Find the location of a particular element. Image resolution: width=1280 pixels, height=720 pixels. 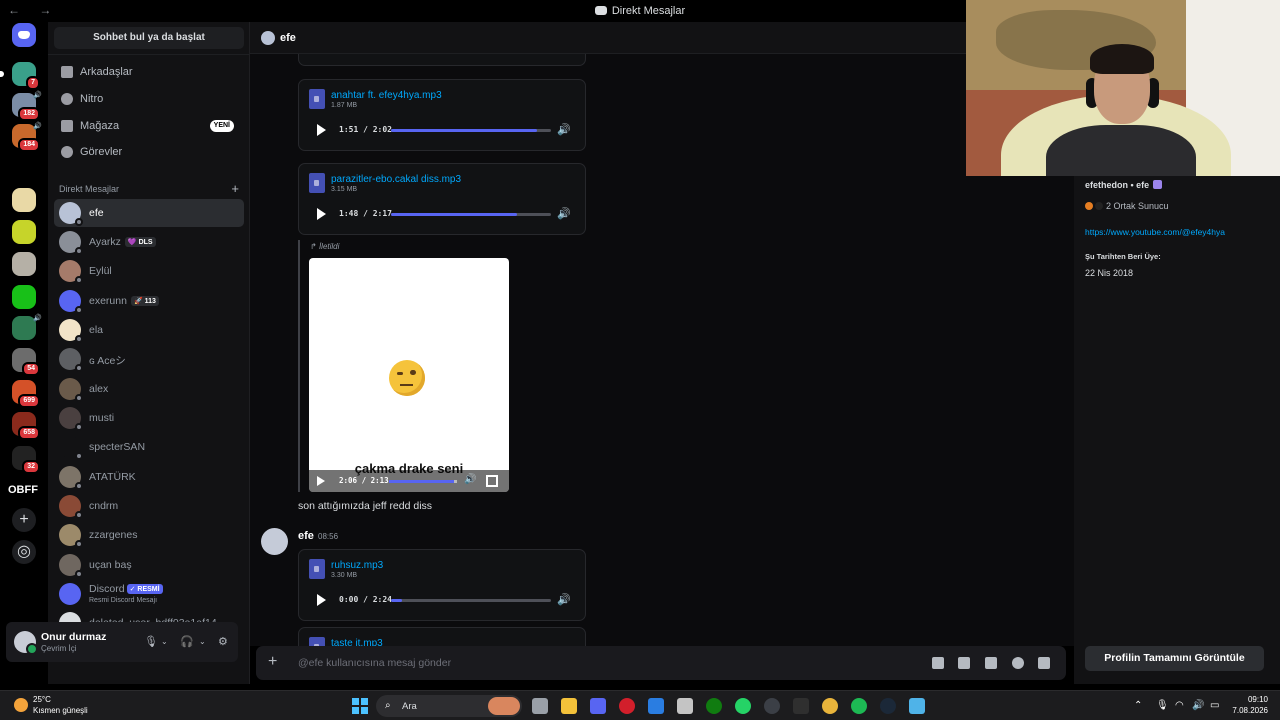

task-view-icon is located at coordinates (540, 706).